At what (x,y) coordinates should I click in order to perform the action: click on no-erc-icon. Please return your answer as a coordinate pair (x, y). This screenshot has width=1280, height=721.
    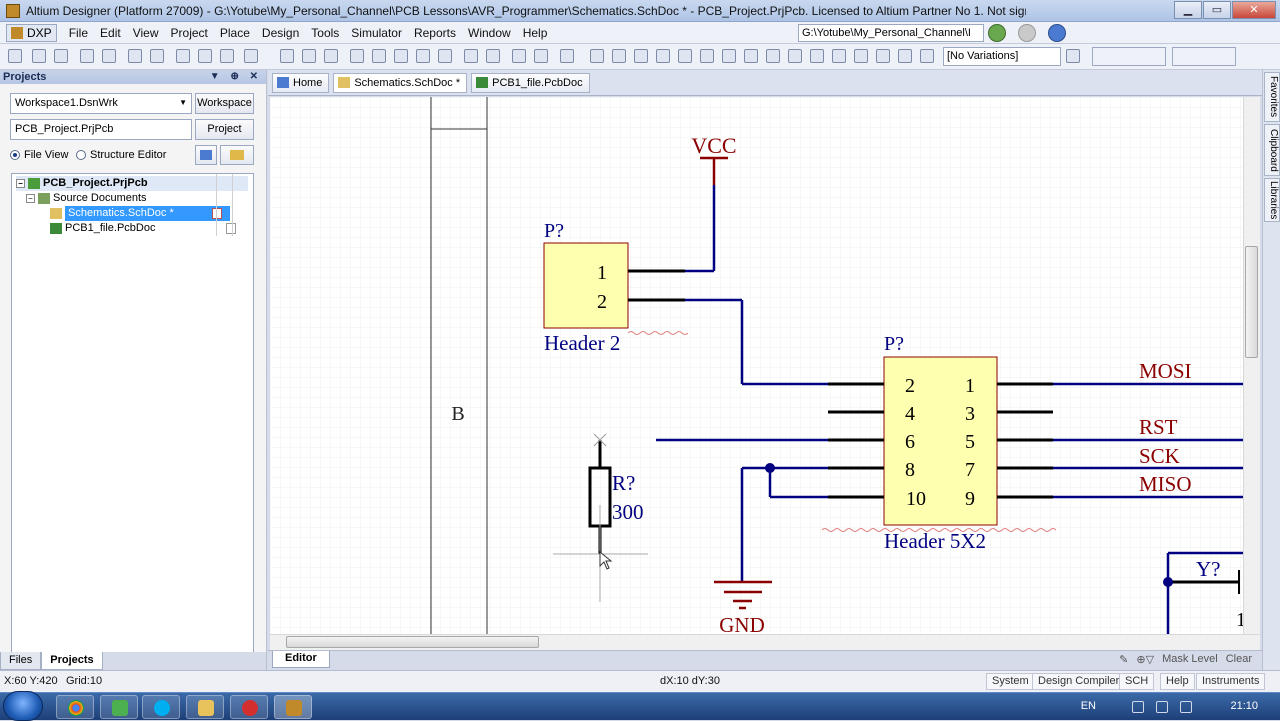
    Looking at the image, I should click on (905, 56).